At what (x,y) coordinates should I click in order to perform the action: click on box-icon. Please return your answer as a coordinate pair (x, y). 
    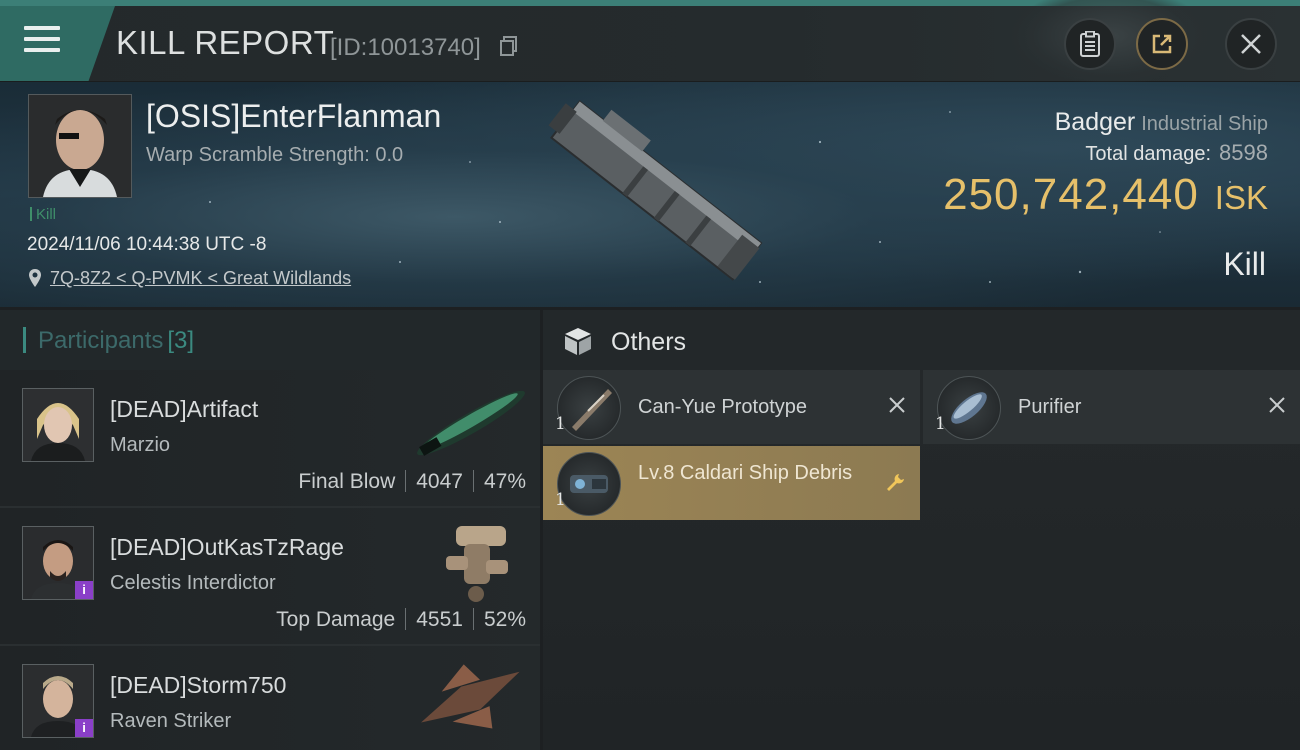
    Looking at the image, I should click on (578, 341).